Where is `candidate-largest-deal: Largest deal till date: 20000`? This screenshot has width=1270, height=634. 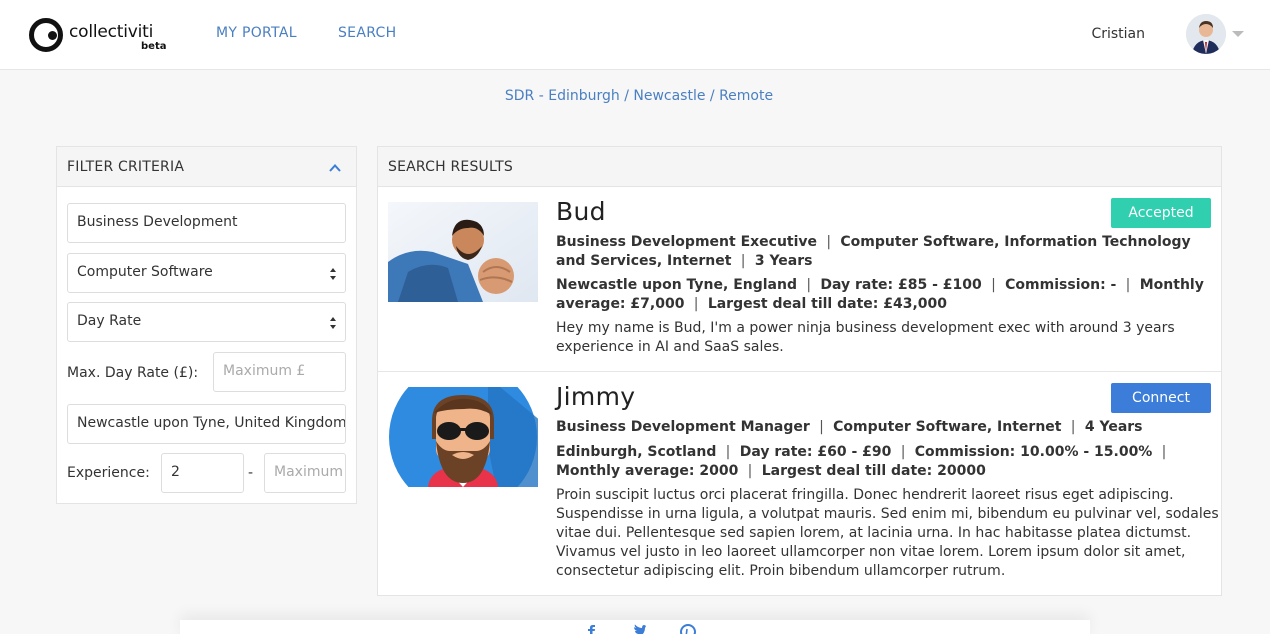 candidate-largest-deal: Largest deal till date: 20000 is located at coordinates (873, 471).